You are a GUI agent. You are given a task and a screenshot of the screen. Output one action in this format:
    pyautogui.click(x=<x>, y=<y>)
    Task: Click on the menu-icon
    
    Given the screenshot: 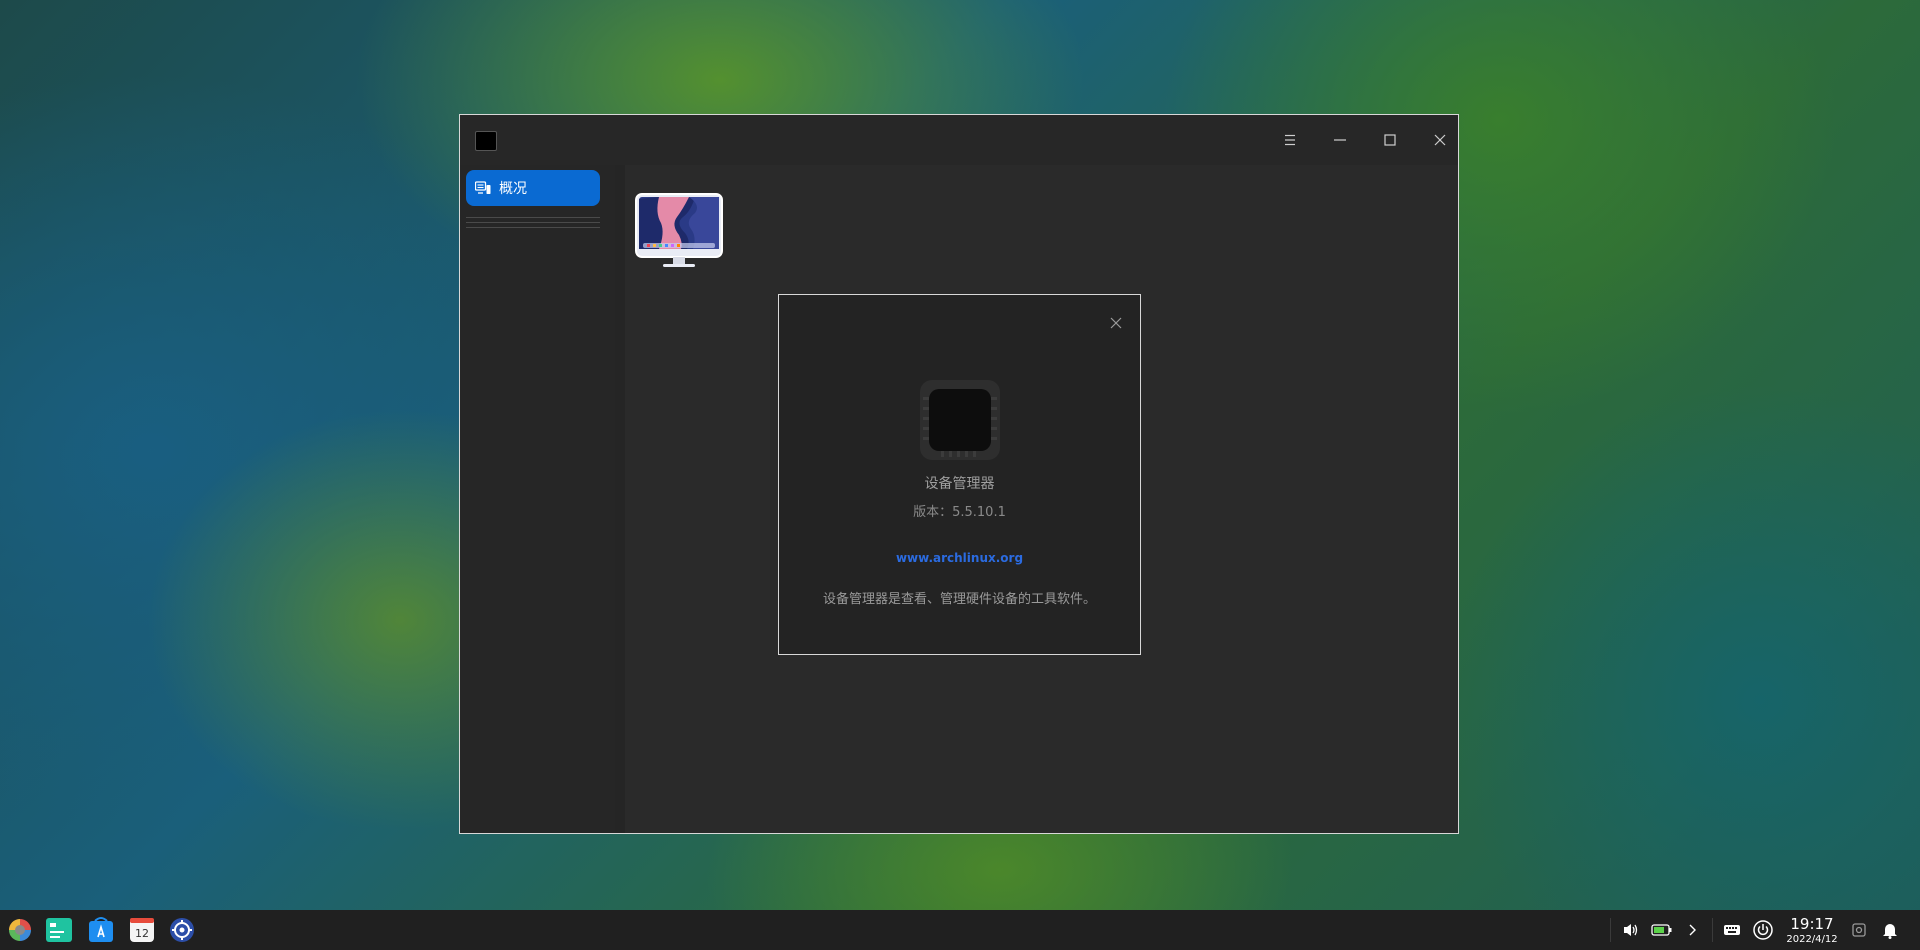 What is the action you would take?
    pyautogui.click(x=1290, y=140)
    